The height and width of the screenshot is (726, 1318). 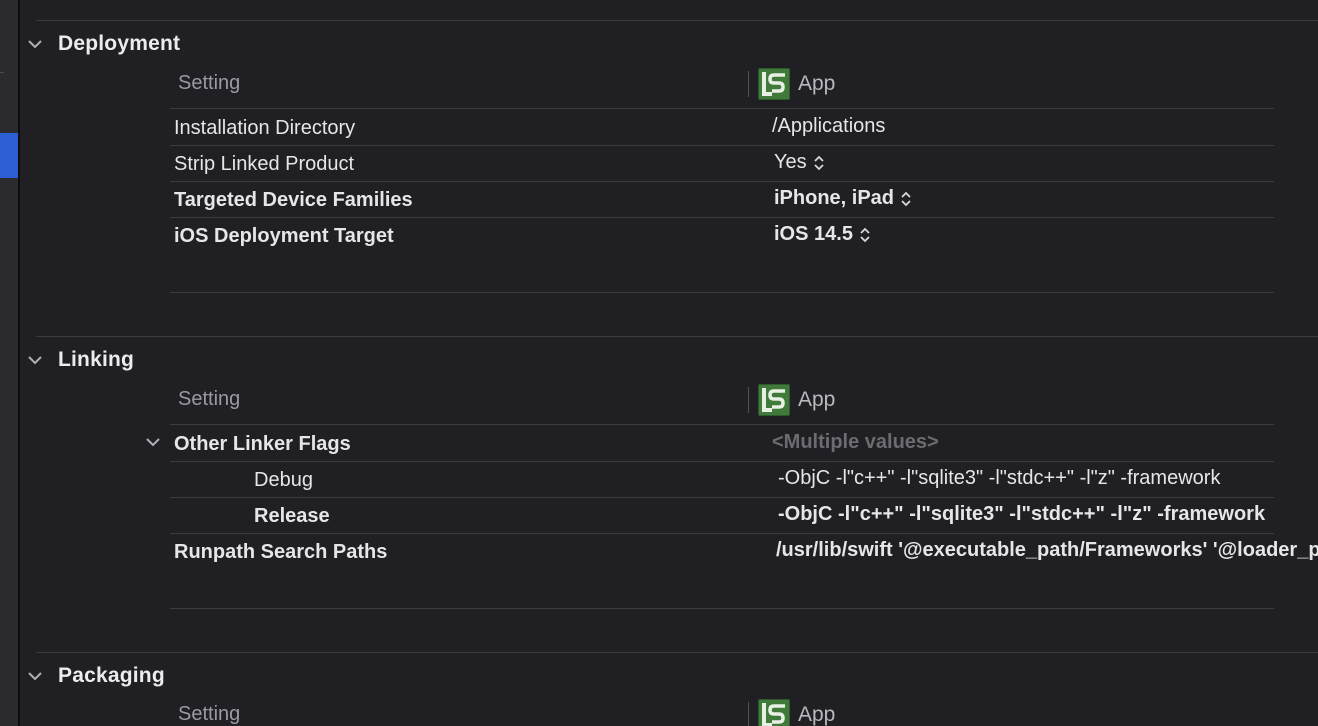 I want to click on setting-row: Other Linker Flags <Multiple values>, so click(x=710, y=444).